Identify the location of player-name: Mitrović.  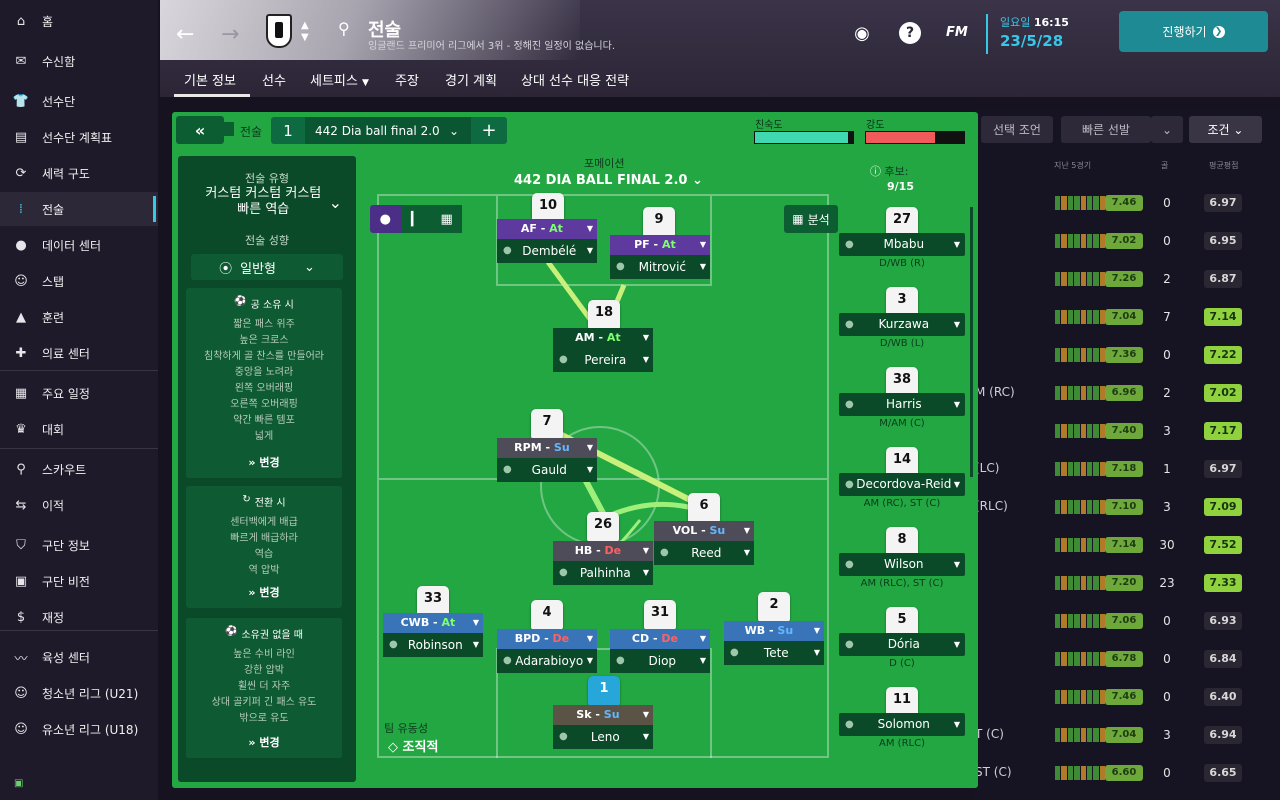
(662, 267).